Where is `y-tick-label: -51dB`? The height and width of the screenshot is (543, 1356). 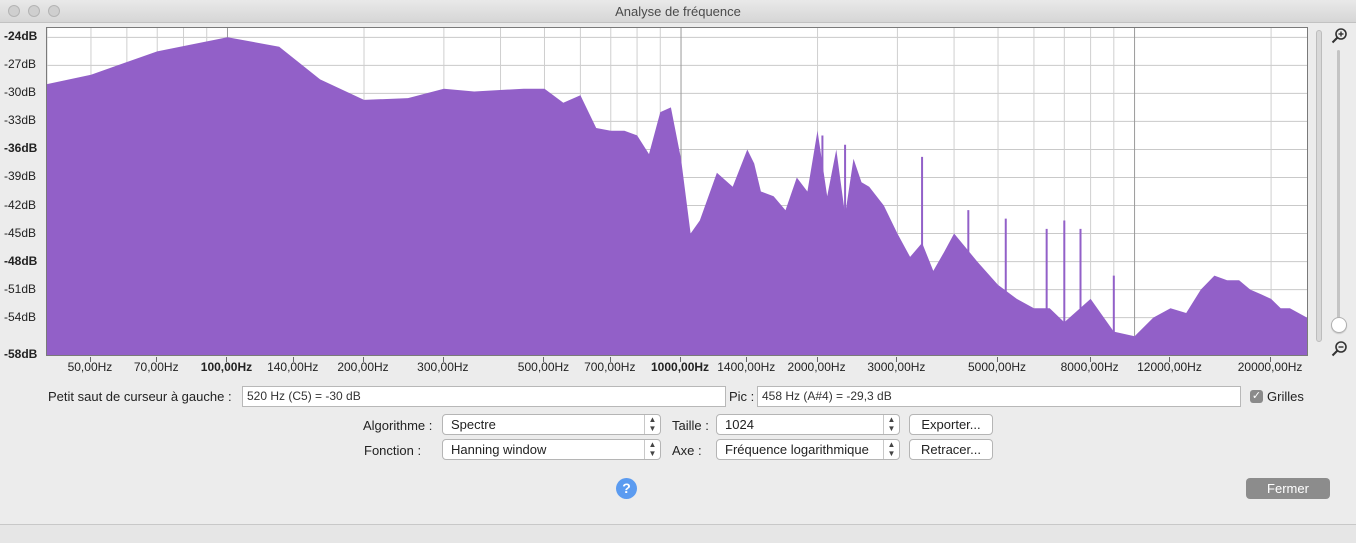
y-tick-label: -51dB is located at coordinates (20, 288).